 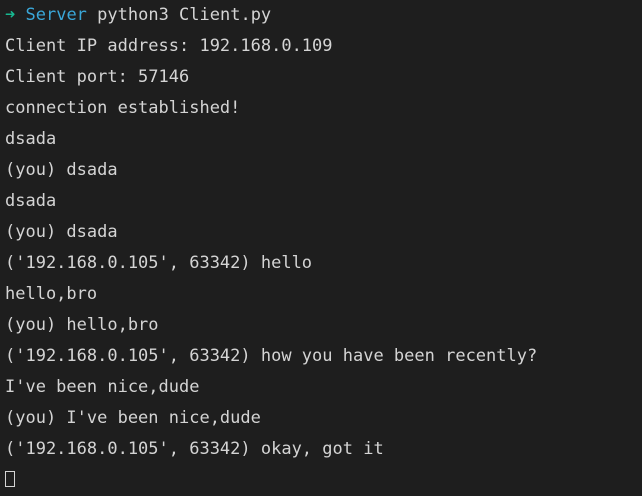 What do you see at coordinates (82, 325) in the screenshot?
I see `output-line: (you) hello,bro` at bounding box center [82, 325].